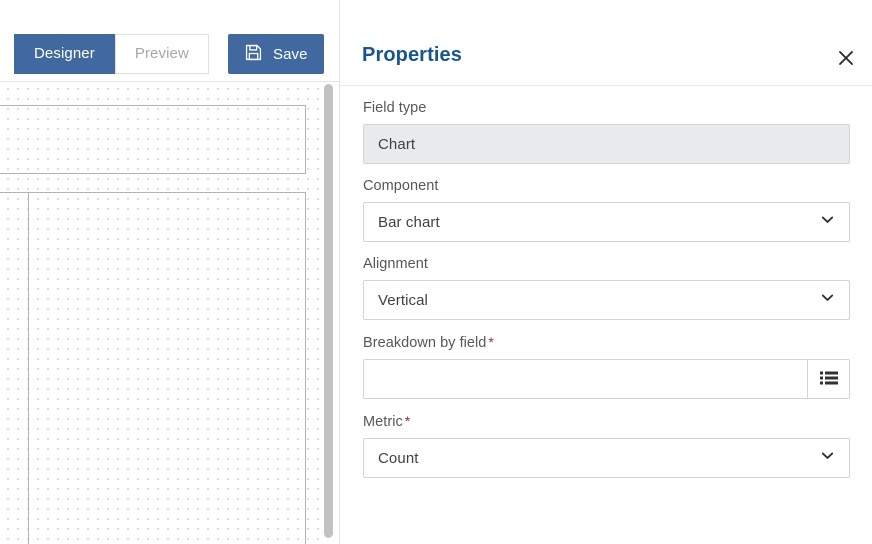 This screenshot has width=872, height=544. Describe the element at coordinates (606, 186) in the screenshot. I see `component-label: Component` at that location.